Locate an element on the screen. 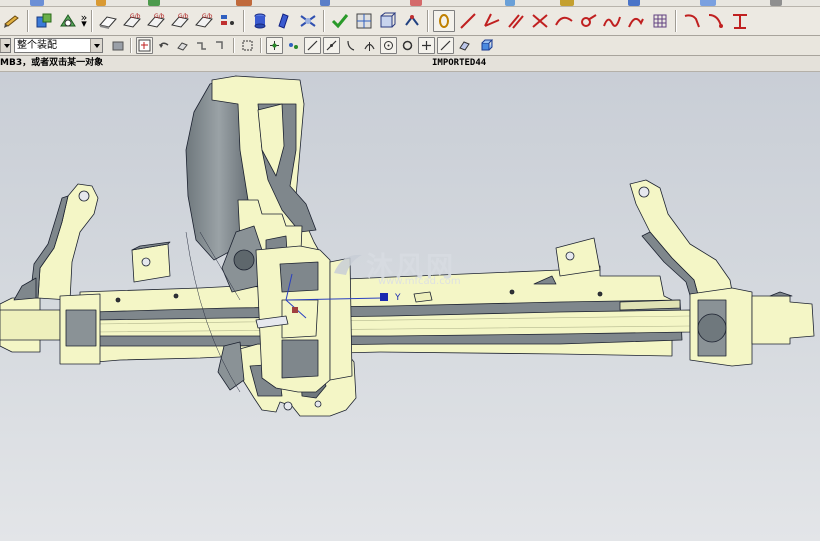 The height and width of the screenshot is (541, 820). assembly-filter-value: 整个装配 is located at coordinates (37, 45).